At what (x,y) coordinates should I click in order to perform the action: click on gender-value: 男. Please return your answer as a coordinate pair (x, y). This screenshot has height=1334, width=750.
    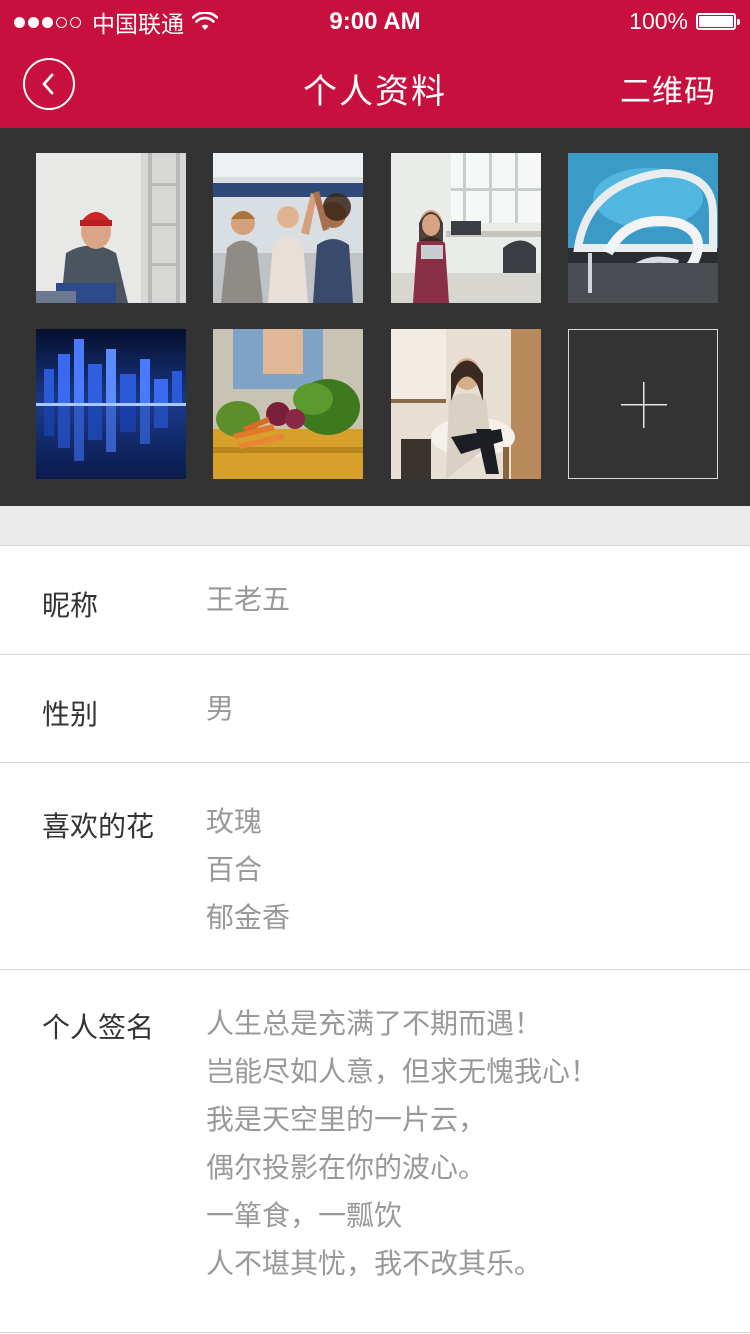
    Looking at the image, I should click on (220, 708).